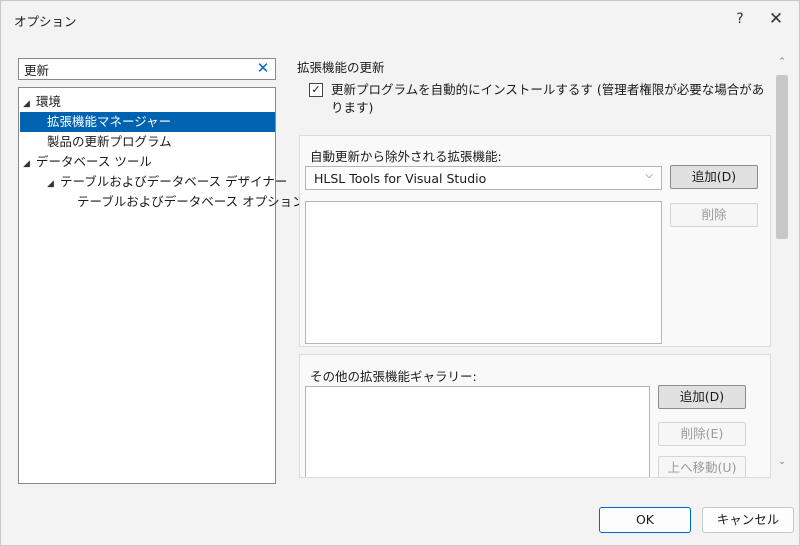 The image size is (800, 546). Describe the element at coordinates (702, 434) in the screenshot. I see `delete-gallery-button: 削除(E)` at that location.